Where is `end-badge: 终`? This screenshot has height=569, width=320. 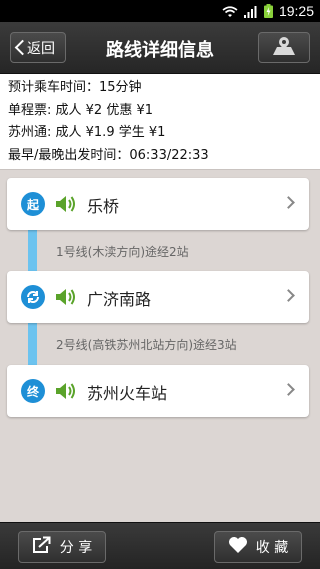 end-badge: 终 is located at coordinates (33, 391).